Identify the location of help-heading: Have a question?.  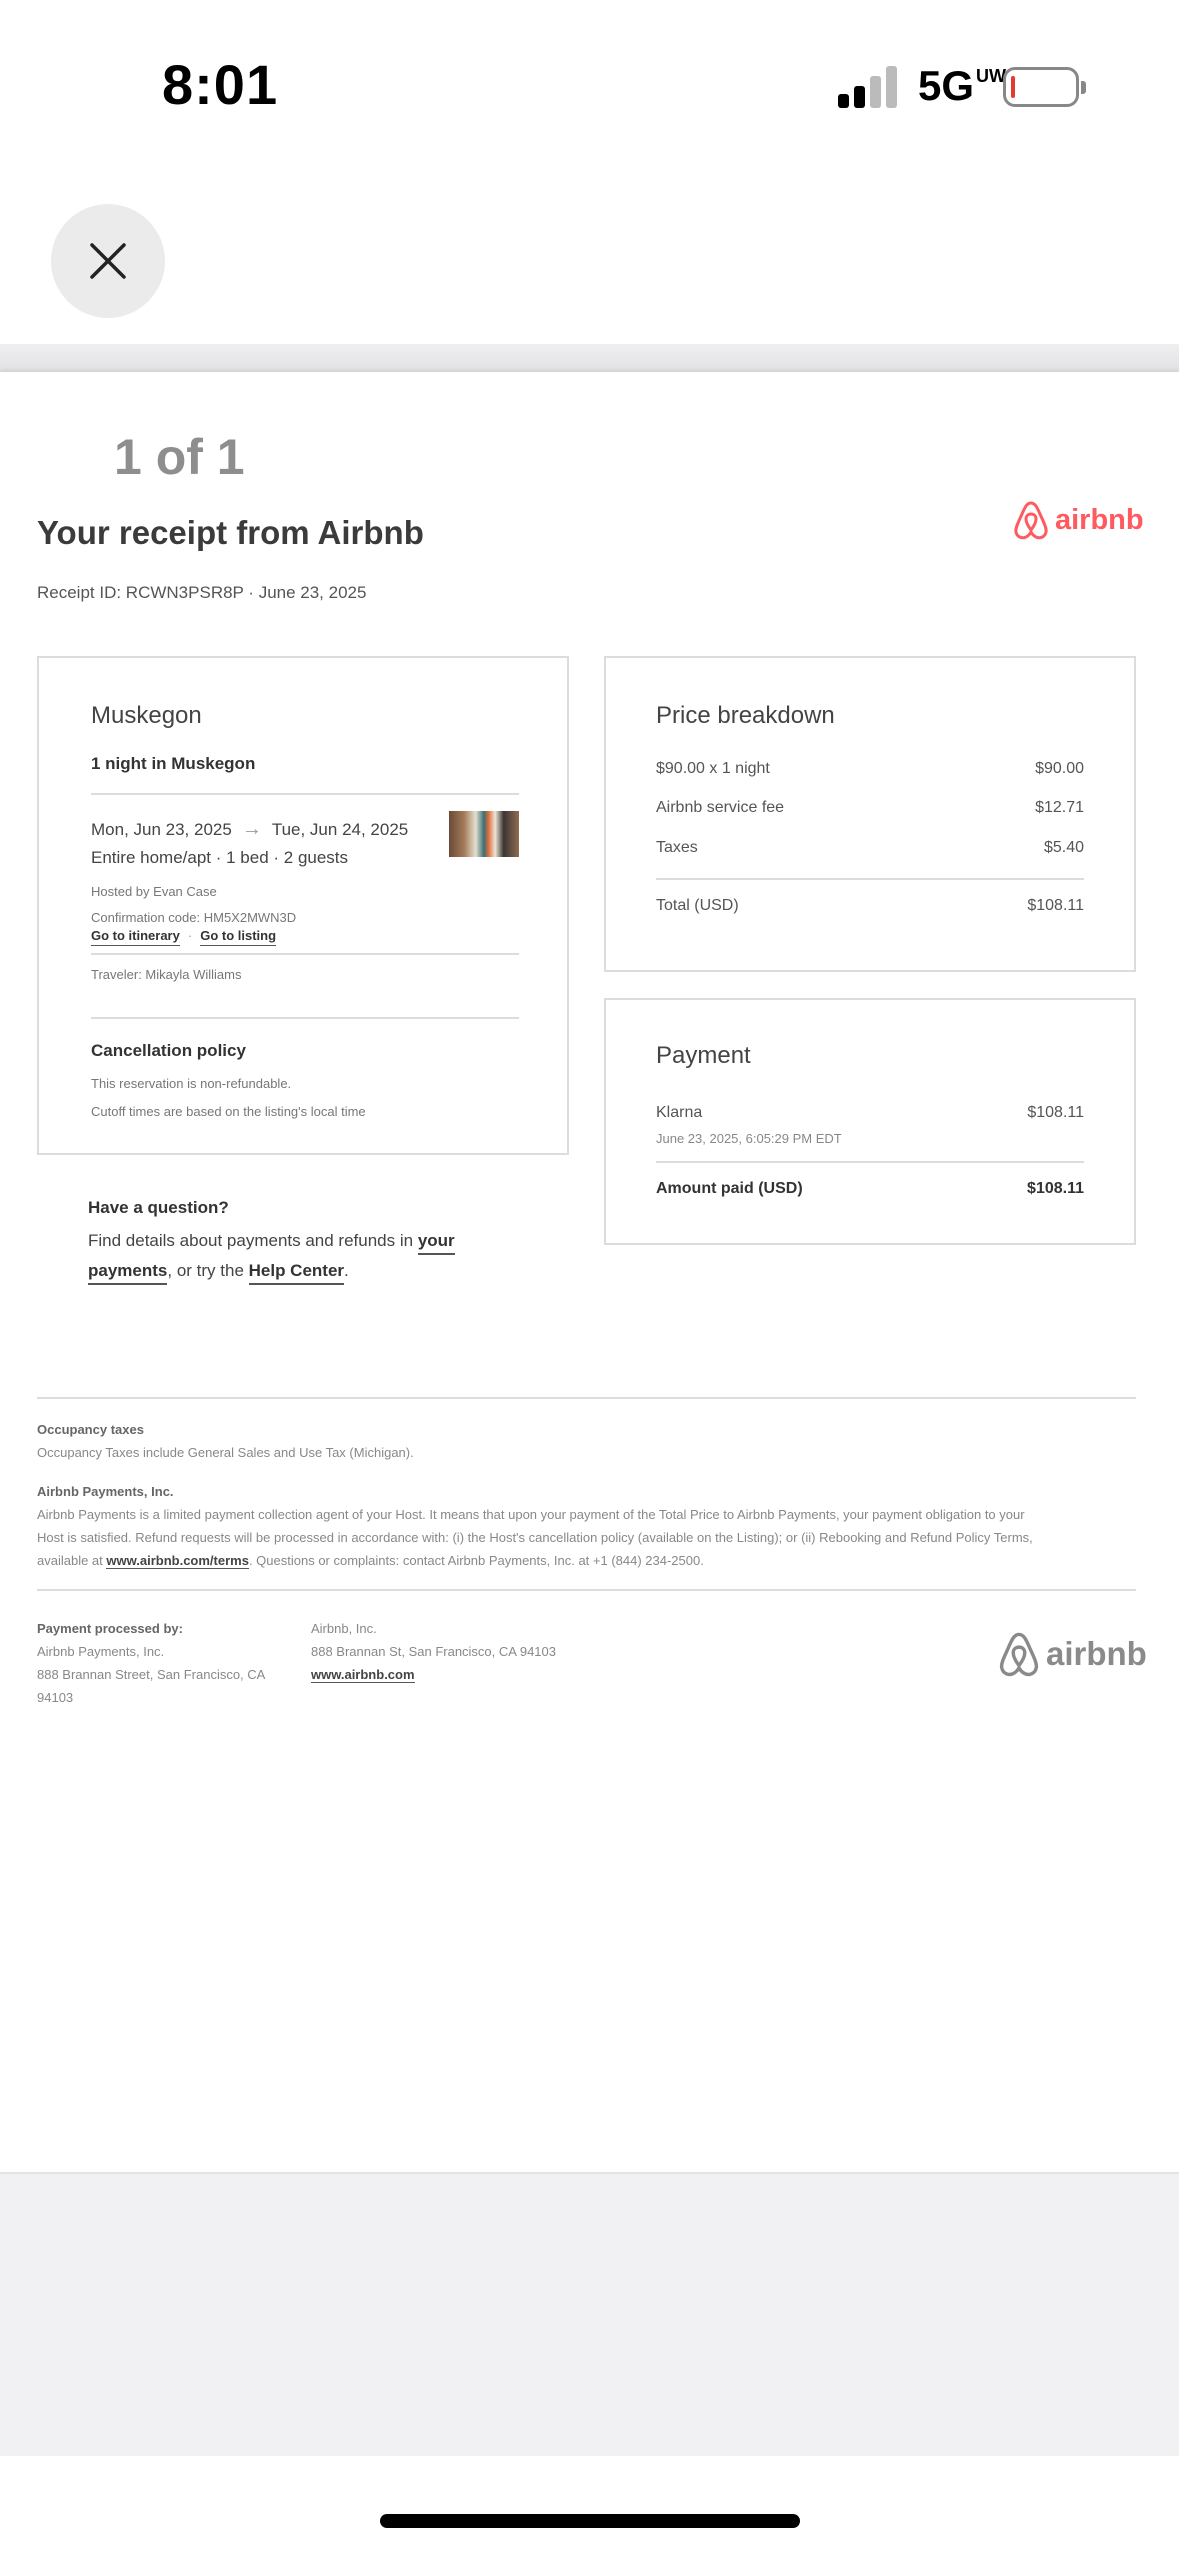
(158, 1207).